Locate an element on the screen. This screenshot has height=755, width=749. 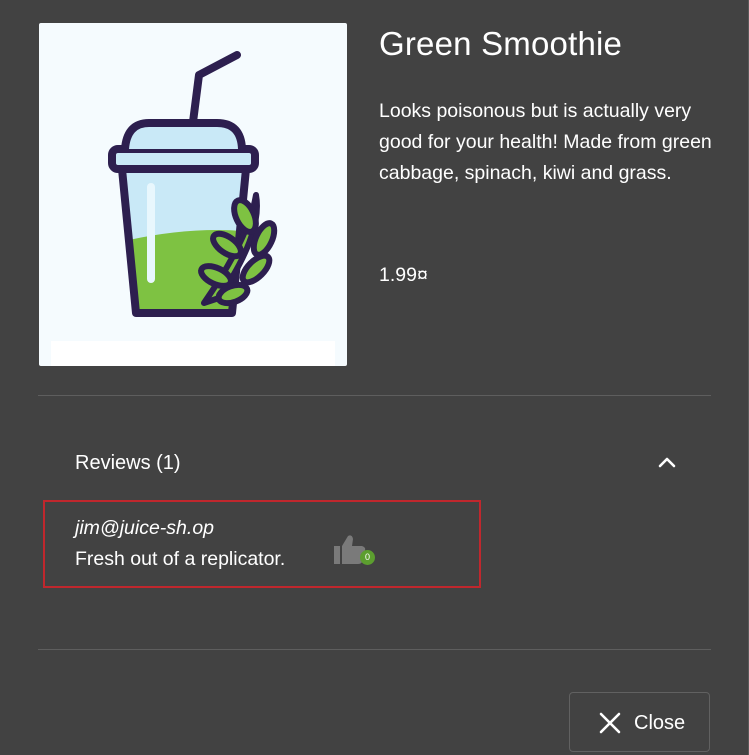
close-button: Close is located at coordinates (639, 722).